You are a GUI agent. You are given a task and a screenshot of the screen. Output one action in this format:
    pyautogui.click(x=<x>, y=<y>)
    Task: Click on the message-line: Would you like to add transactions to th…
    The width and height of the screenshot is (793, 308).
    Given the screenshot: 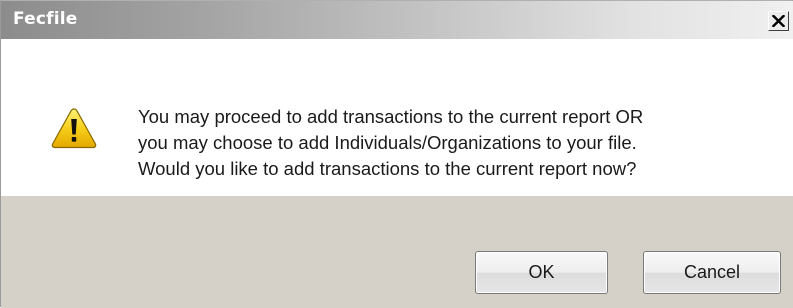 What is the action you would take?
    pyautogui.click(x=387, y=168)
    